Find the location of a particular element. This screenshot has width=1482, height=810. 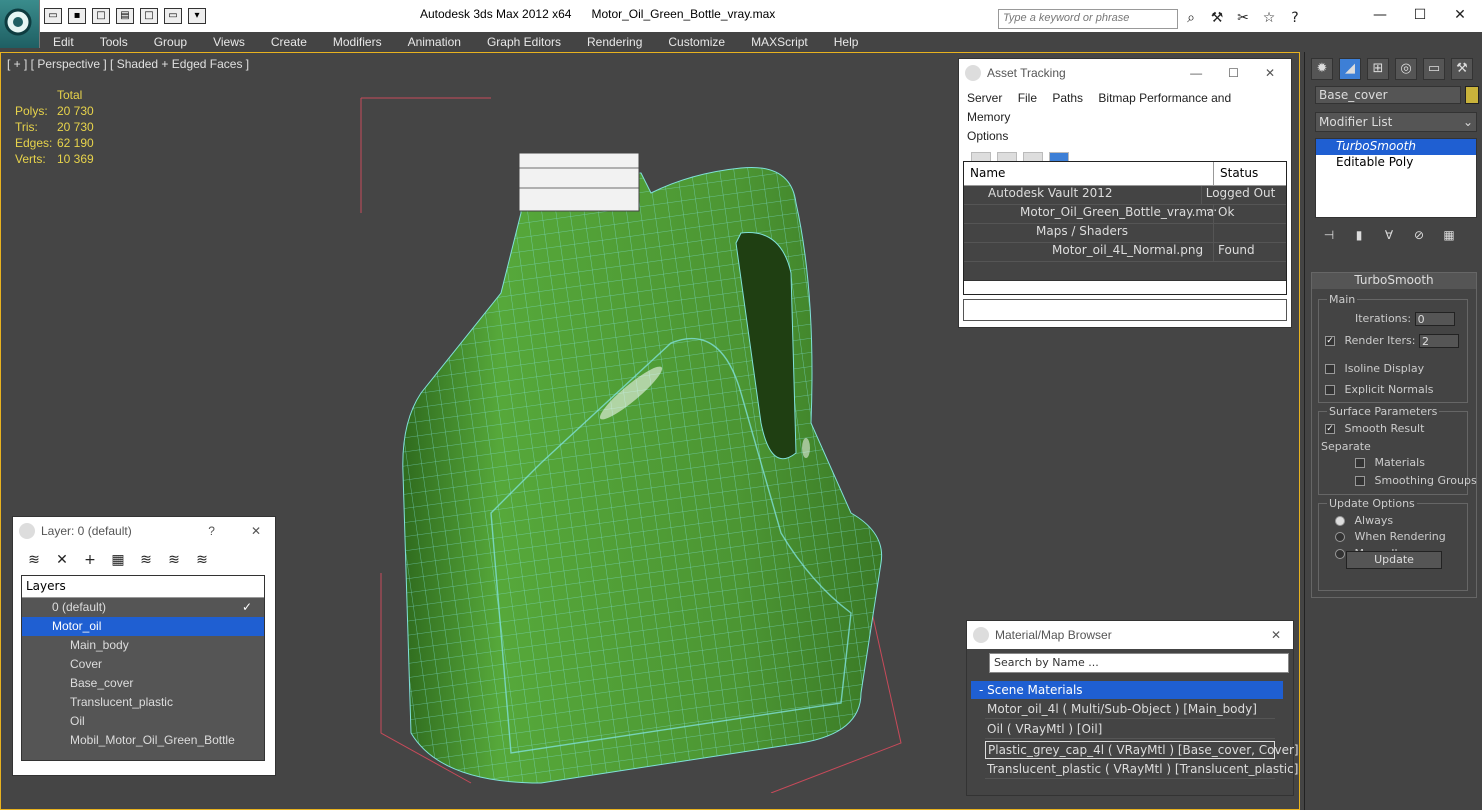

menu-rendering: Rendering is located at coordinates (614, 42).